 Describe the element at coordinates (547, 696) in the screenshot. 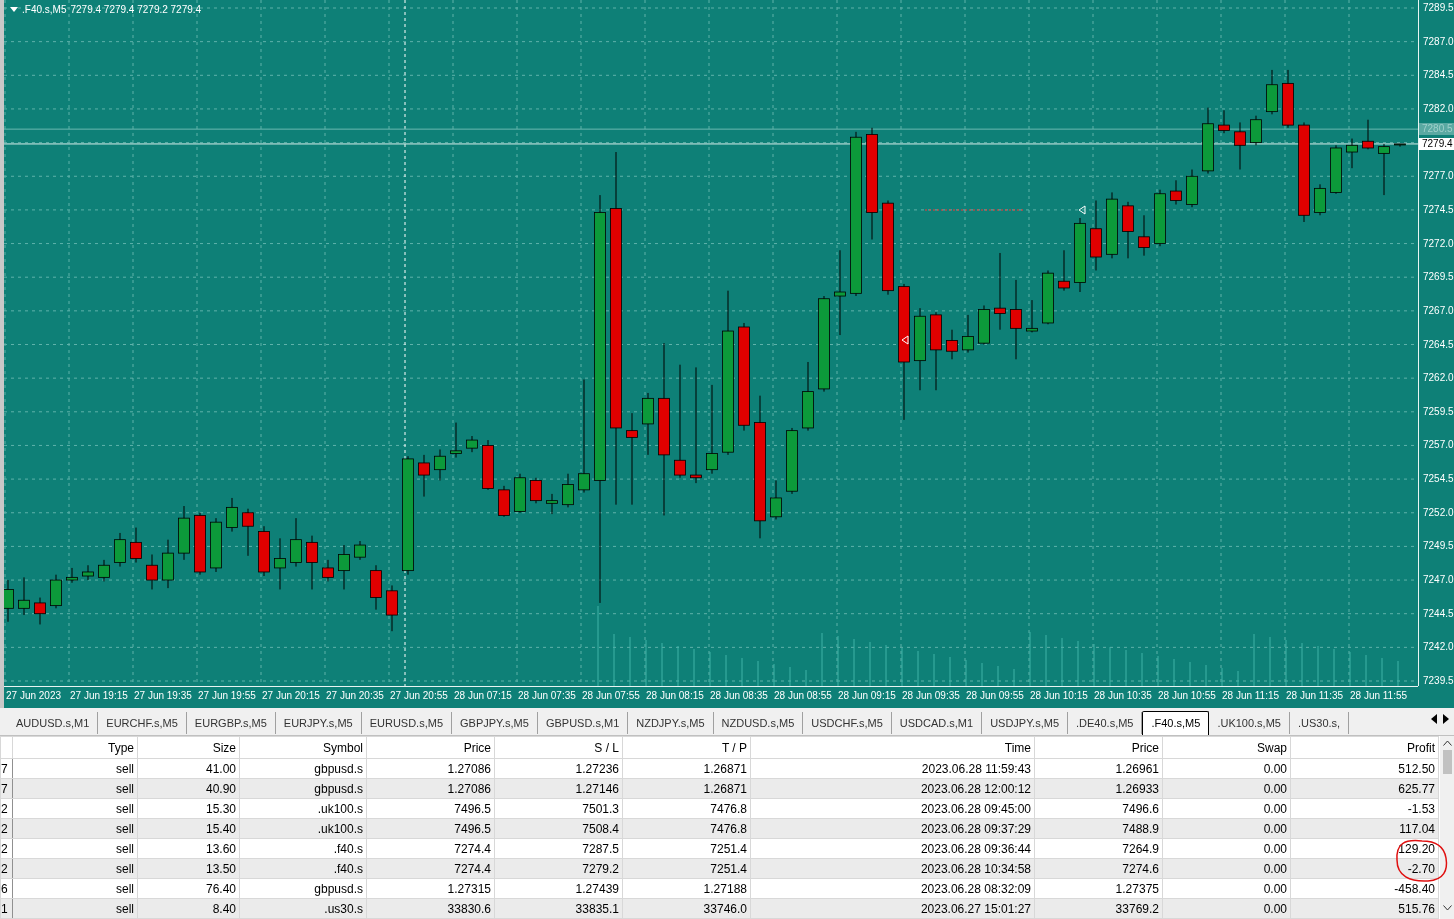

I see `time-label: 28 Jun 07:35` at that location.